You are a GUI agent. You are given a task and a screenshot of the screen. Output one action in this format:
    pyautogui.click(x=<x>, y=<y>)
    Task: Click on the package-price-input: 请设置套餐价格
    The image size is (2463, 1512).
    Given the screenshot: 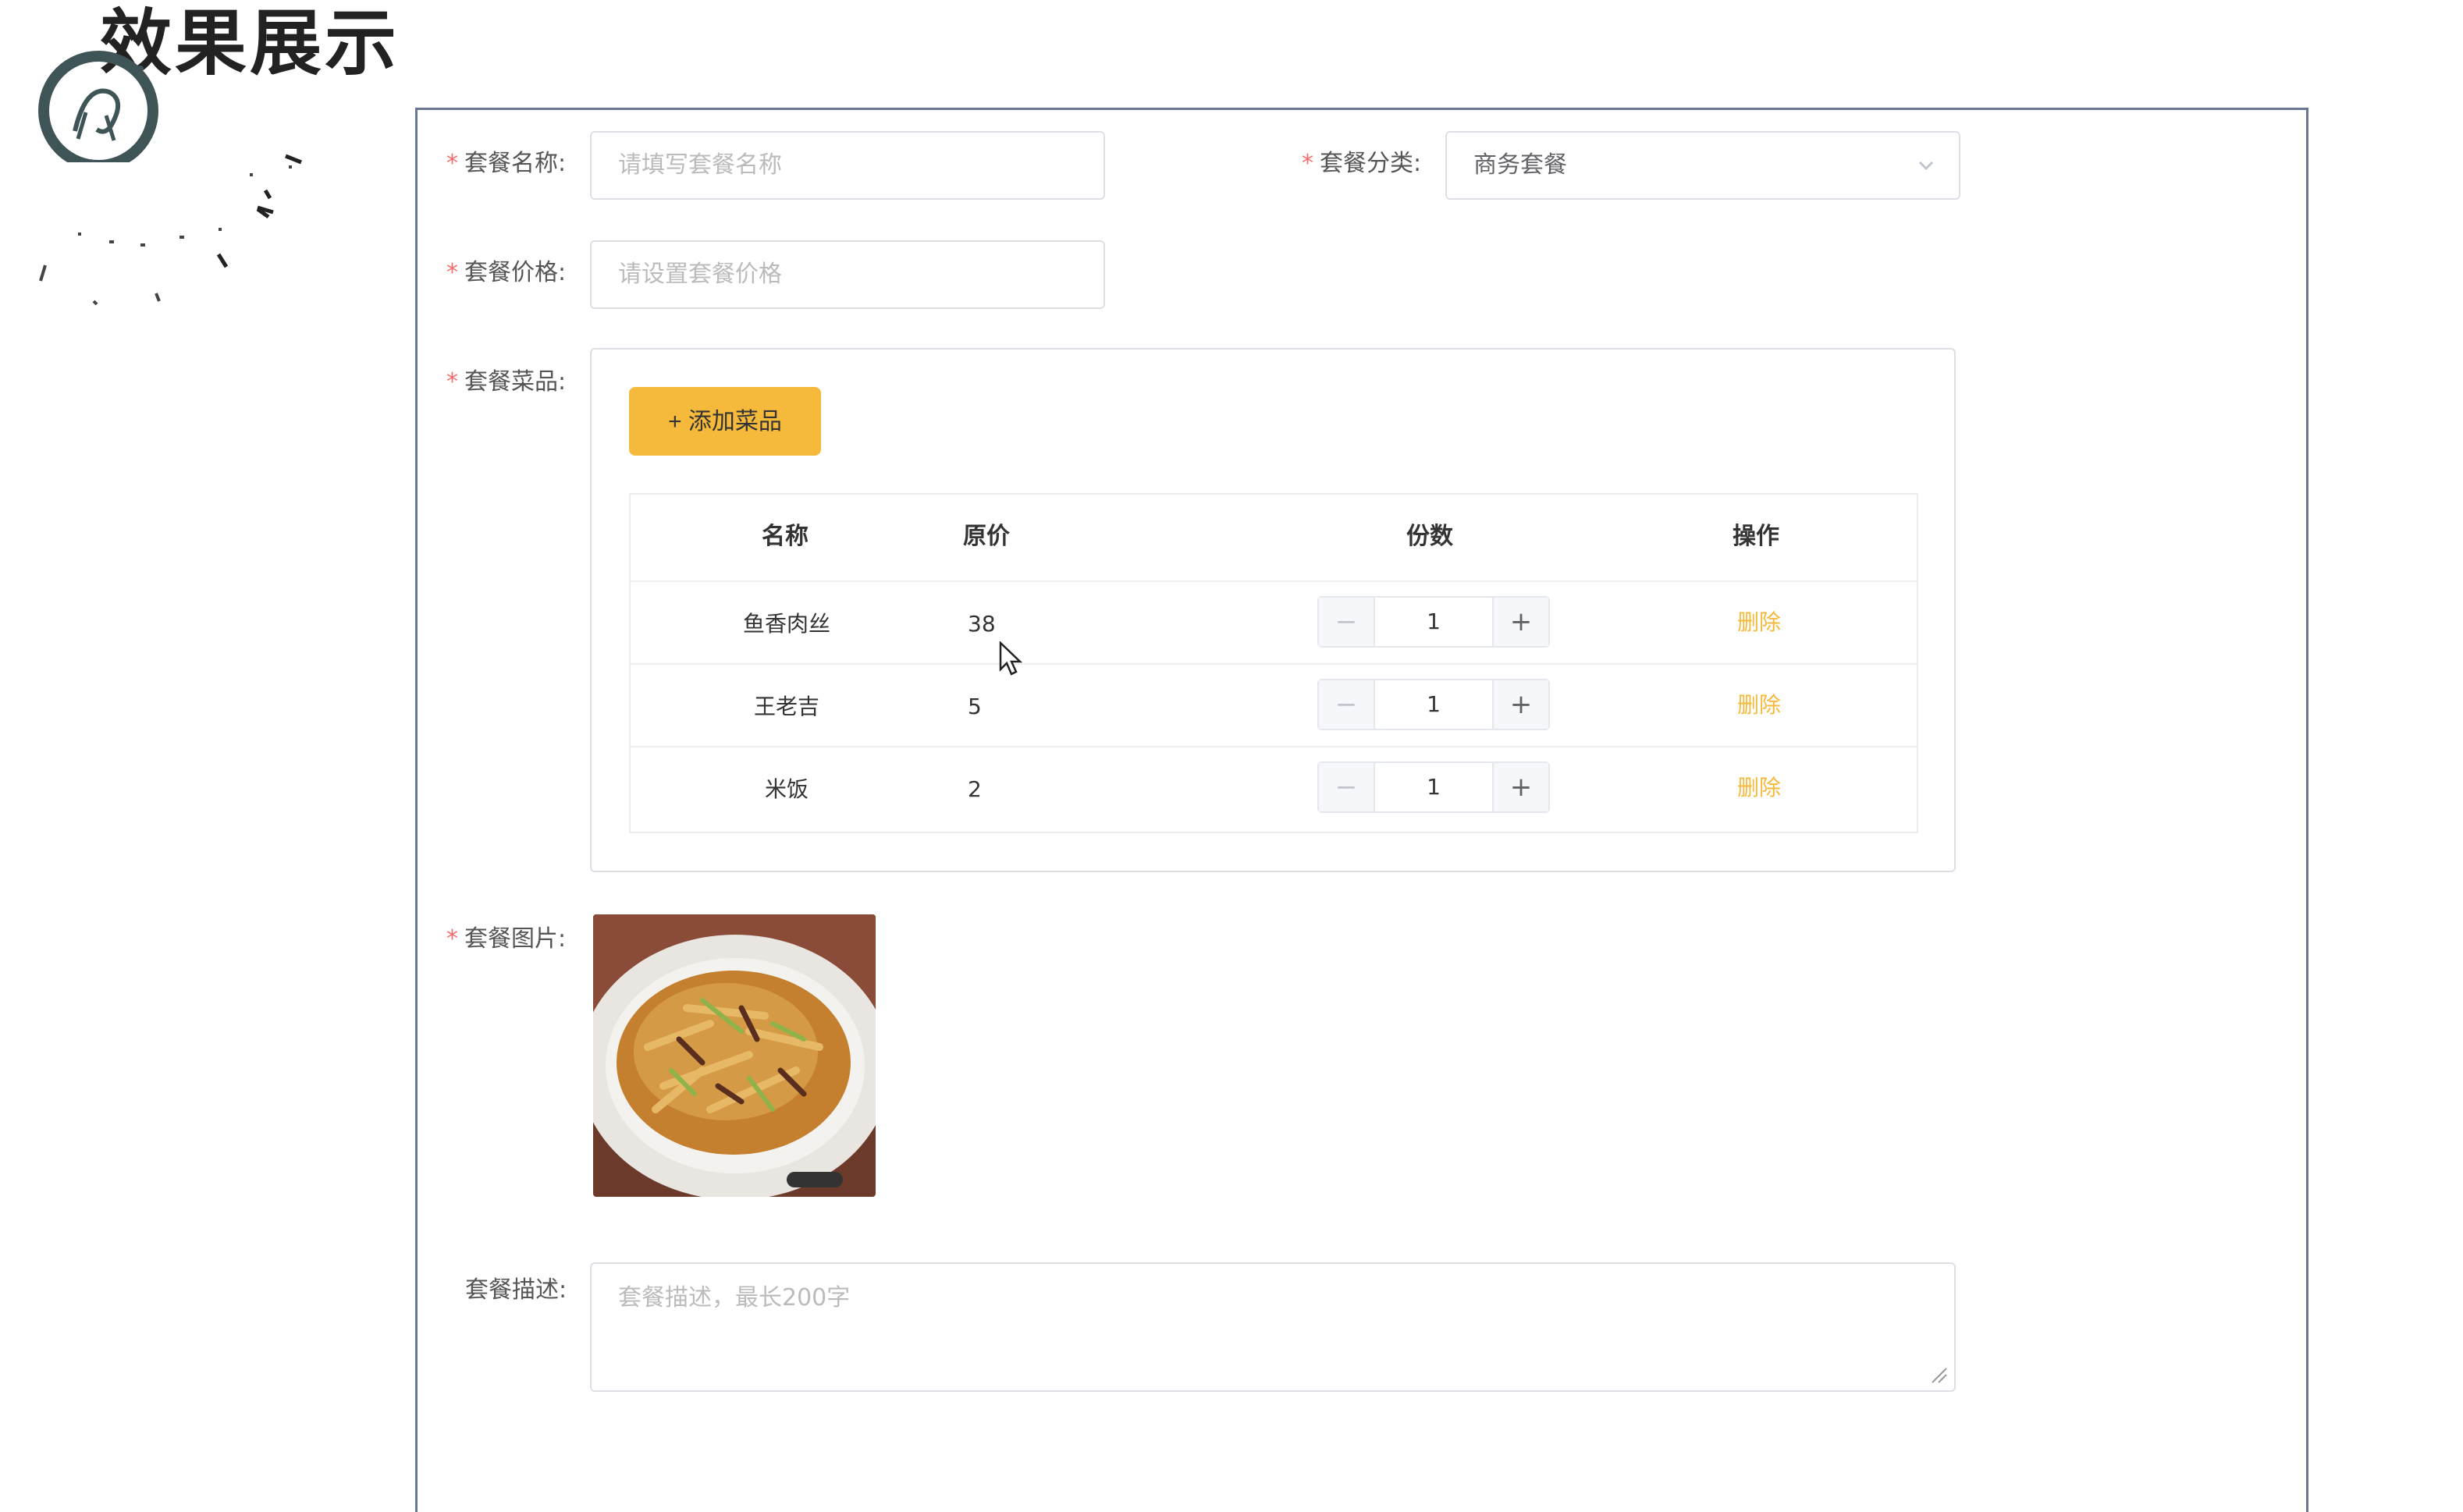 What is the action you would take?
    pyautogui.click(x=847, y=274)
    